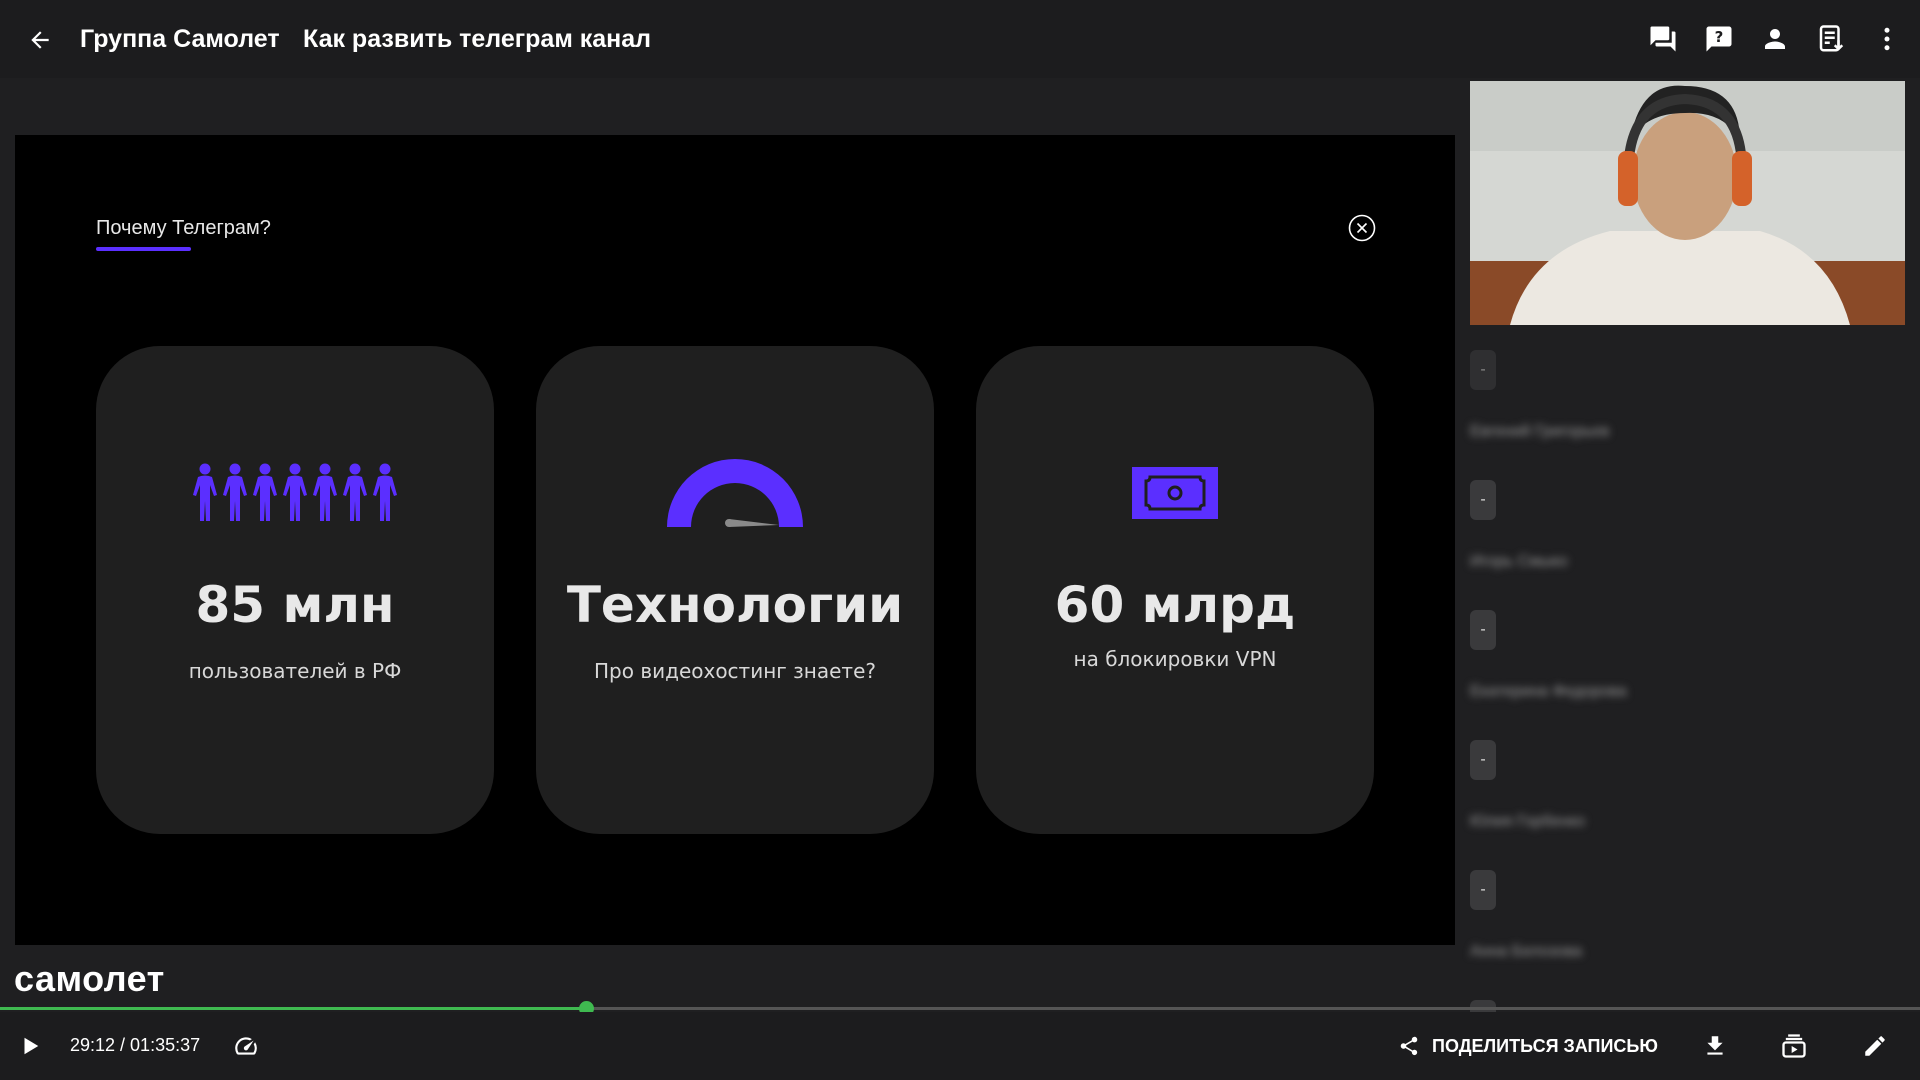  I want to click on top-toolbar: ?, so click(1775, 39).